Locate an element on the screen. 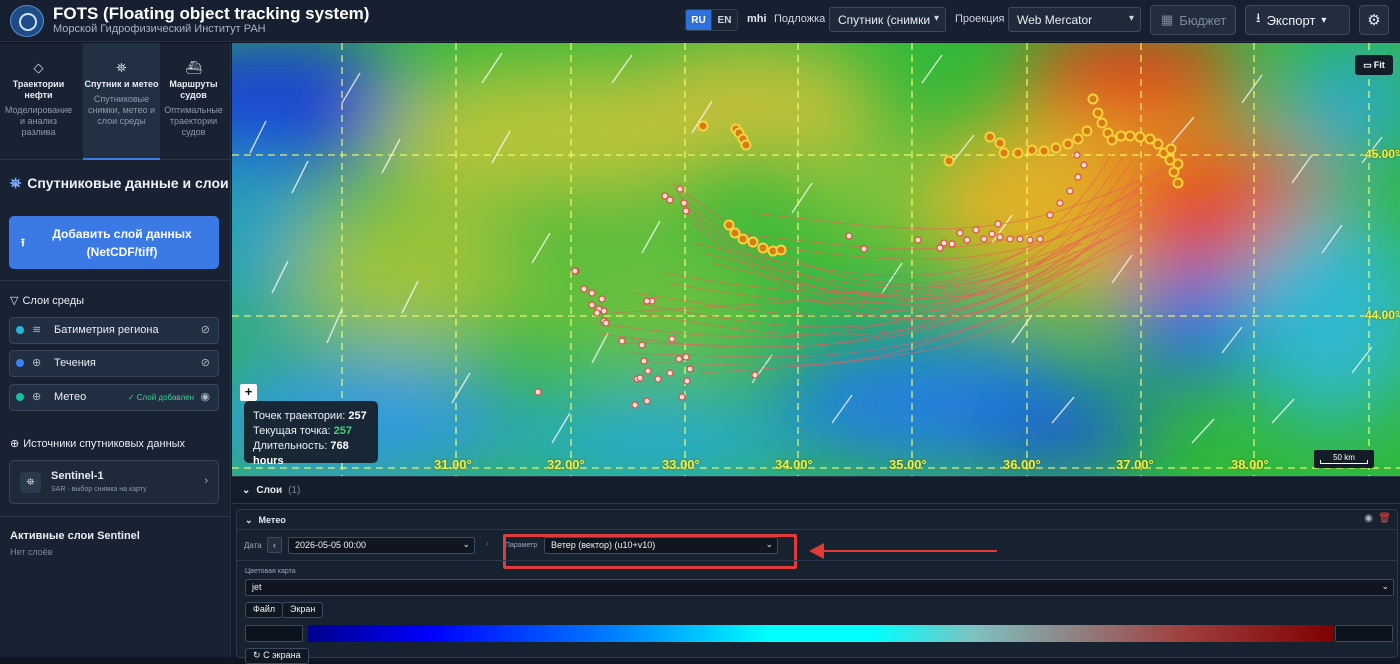 This screenshot has width=1400, height=664. basemap-select: Спутник (снимки ▾ is located at coordinates (887, 19).